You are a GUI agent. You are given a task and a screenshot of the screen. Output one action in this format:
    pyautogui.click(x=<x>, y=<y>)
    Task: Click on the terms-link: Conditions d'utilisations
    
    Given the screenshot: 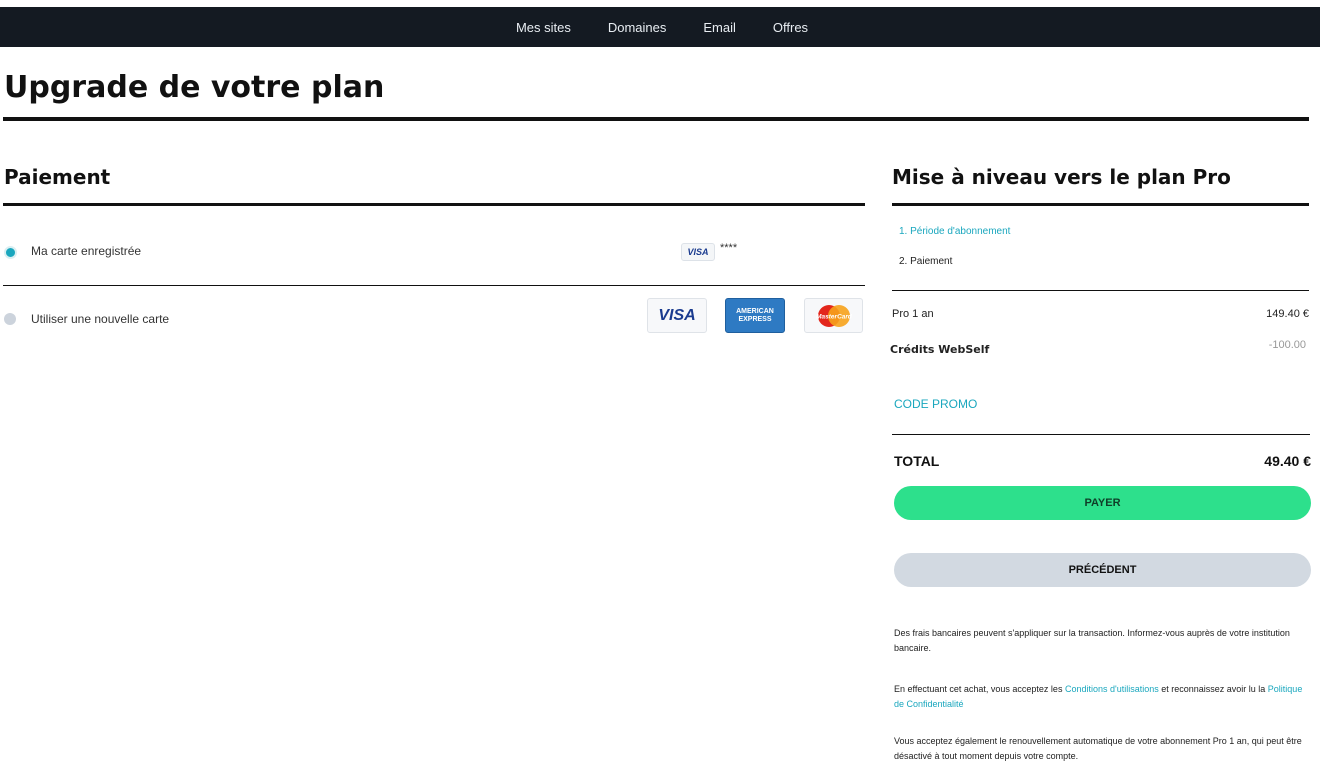 What is the action you would take?
    pyautogui.click(x=1112, y=689)
    